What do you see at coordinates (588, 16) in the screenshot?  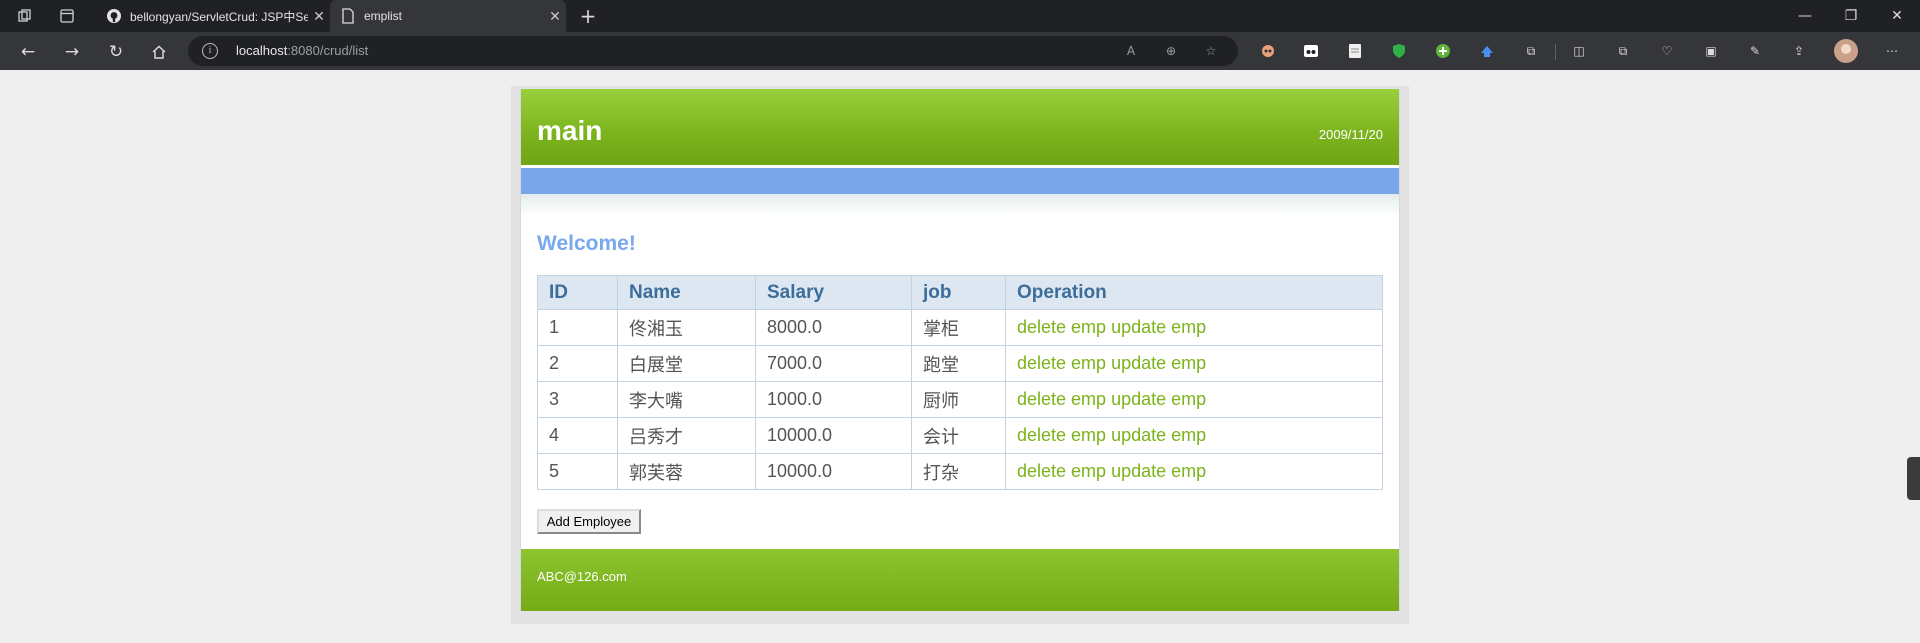 I see `new-tab-button: +` at bounding box center [588, 16].